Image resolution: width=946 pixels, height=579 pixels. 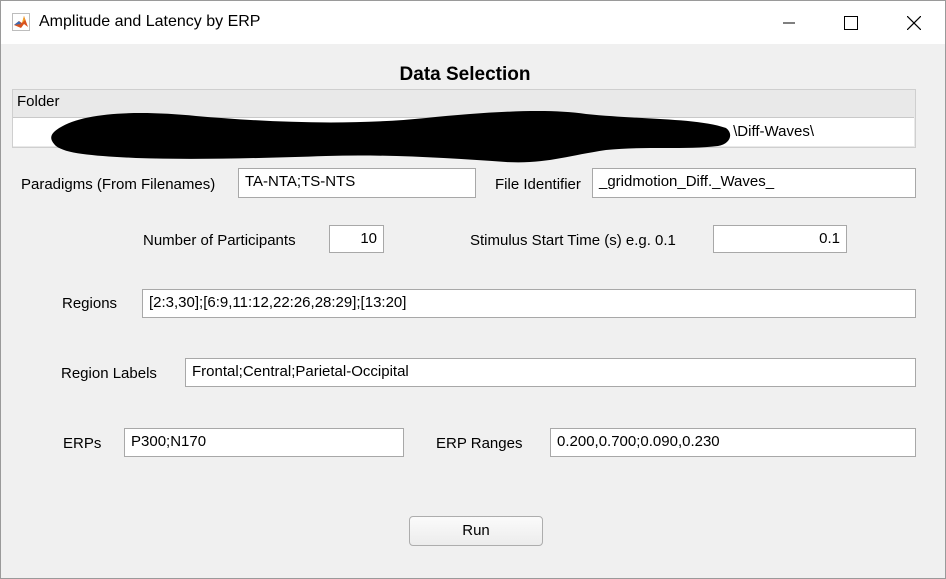 What do you see at coordinates (465, 74) in the screenshot?
I see `page-title: Data Selection` at bounding box center [465, 74].